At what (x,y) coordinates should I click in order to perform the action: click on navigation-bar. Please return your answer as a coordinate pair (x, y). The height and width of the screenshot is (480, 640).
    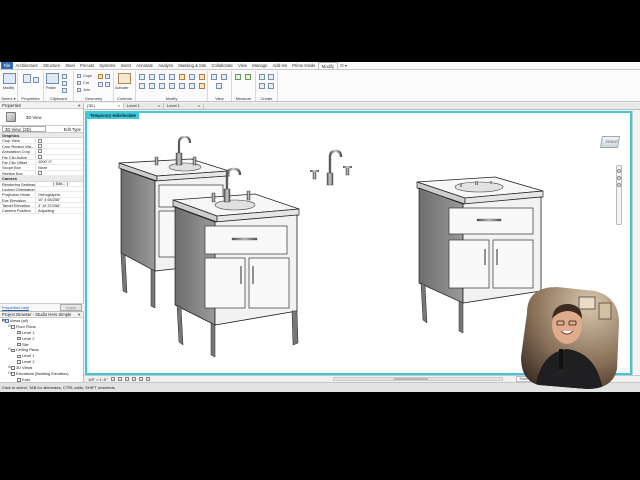
    Looking at the image, I should click on (619, 195).